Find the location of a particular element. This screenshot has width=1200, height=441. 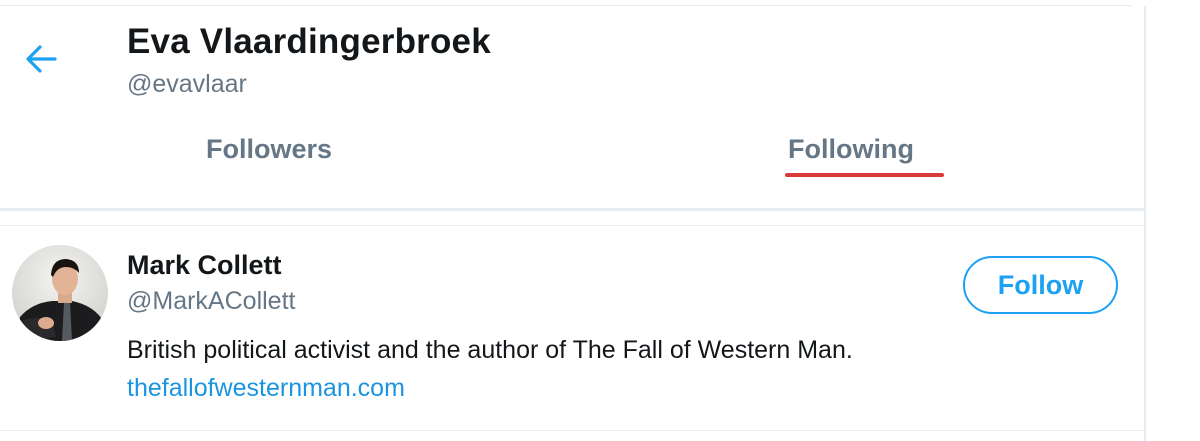

tab-followers: Followers is located at coordinates (269, 149).